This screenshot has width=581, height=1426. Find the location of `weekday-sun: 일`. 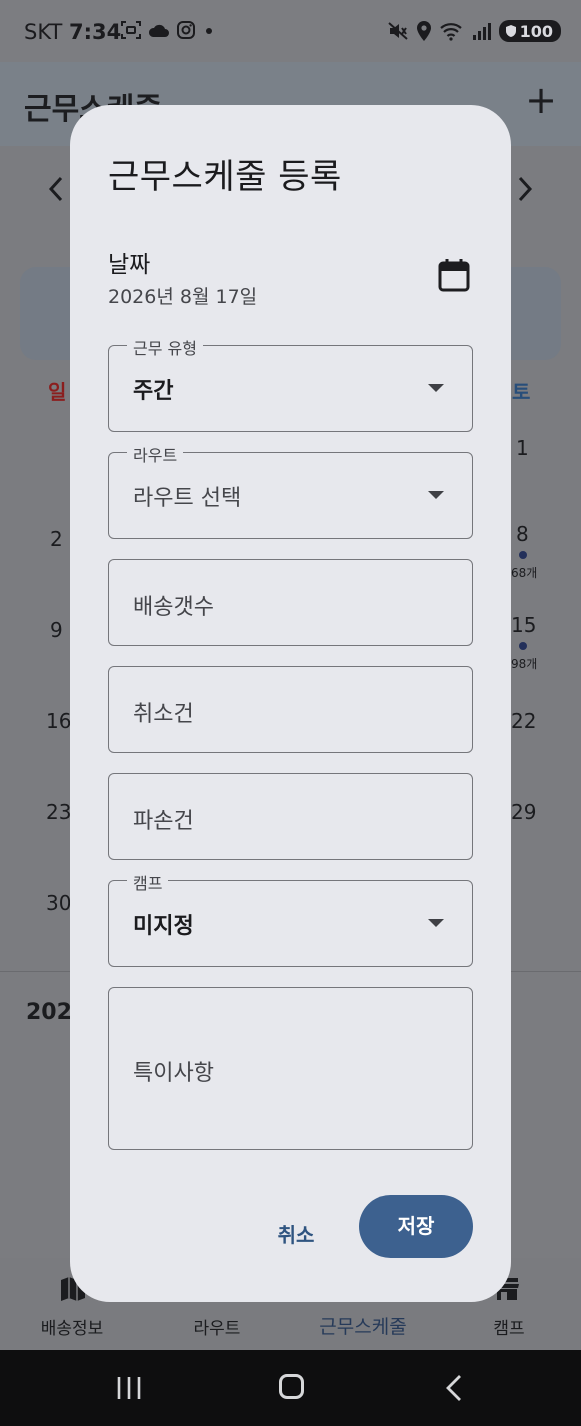

weekday-sun: 일 is located at coordinates (57, 392).